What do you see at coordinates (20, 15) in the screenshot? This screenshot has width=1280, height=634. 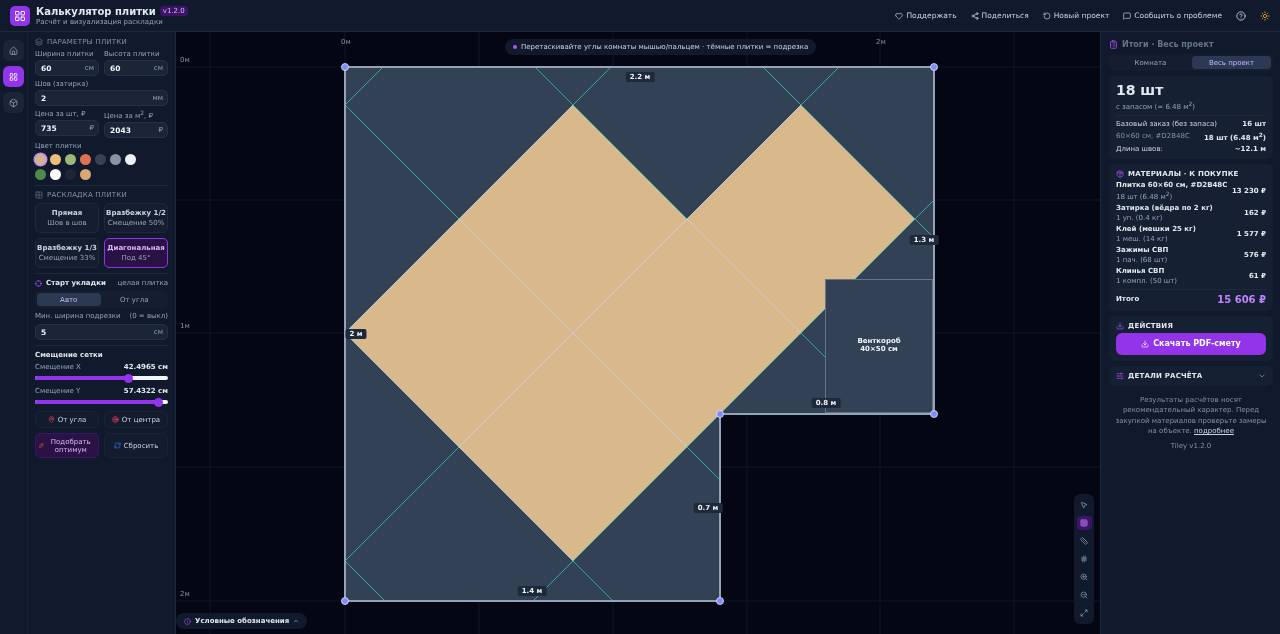 I see `app-logo-icon` at bounding box center [20, 15].